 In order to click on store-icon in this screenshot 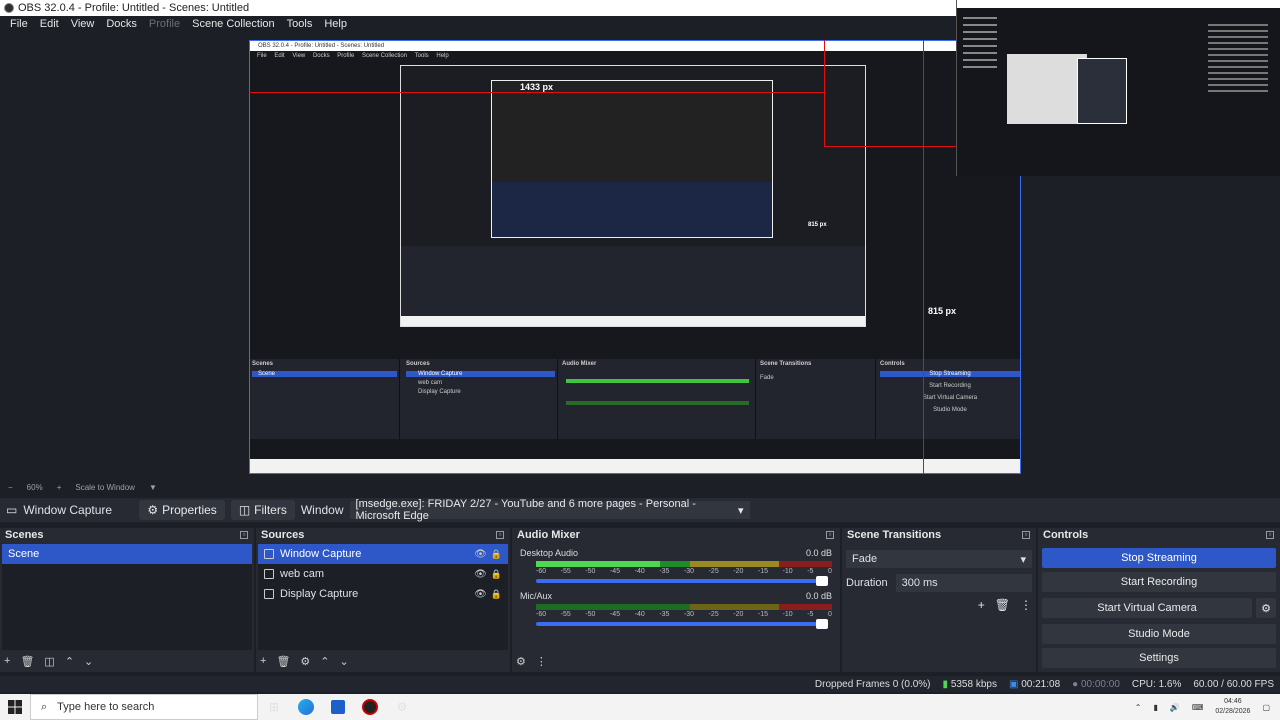, I will do `click(338, 707)`.